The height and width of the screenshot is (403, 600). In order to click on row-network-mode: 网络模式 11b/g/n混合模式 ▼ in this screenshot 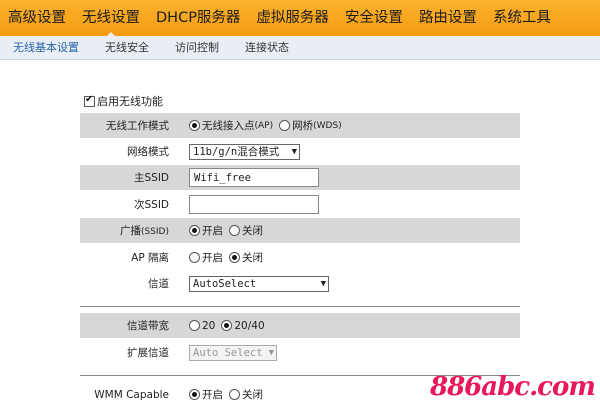, I will do `click(300, 151)`.